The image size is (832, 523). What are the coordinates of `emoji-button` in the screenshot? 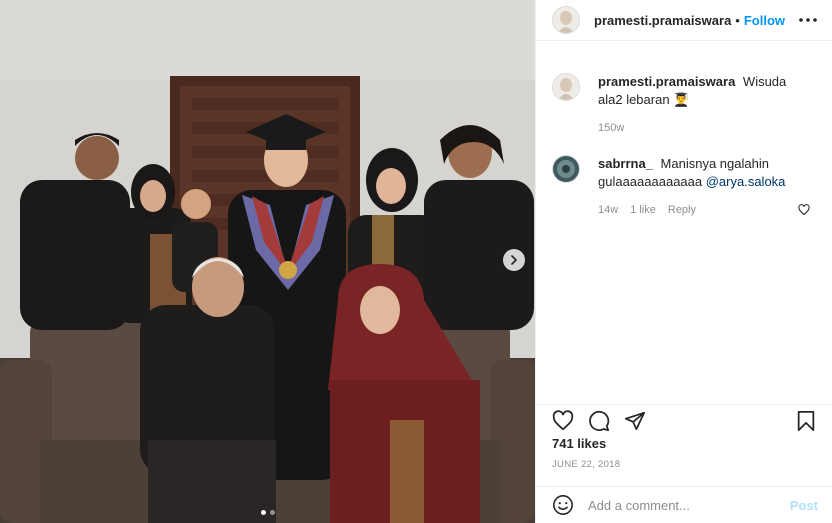 It's located at (563, 505).